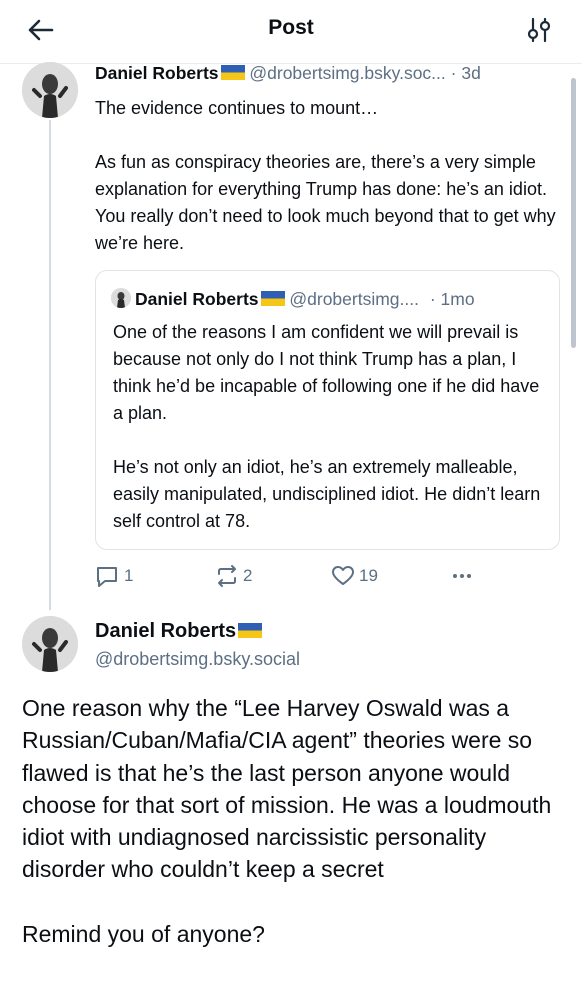 The height and width of the screenshot is (1000, 582). I want to click on thread-line, so click(50, 365).